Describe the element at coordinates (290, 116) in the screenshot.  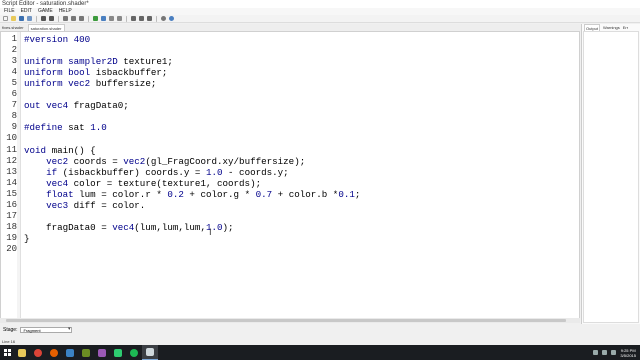
I see `code-line: 8` at that location.